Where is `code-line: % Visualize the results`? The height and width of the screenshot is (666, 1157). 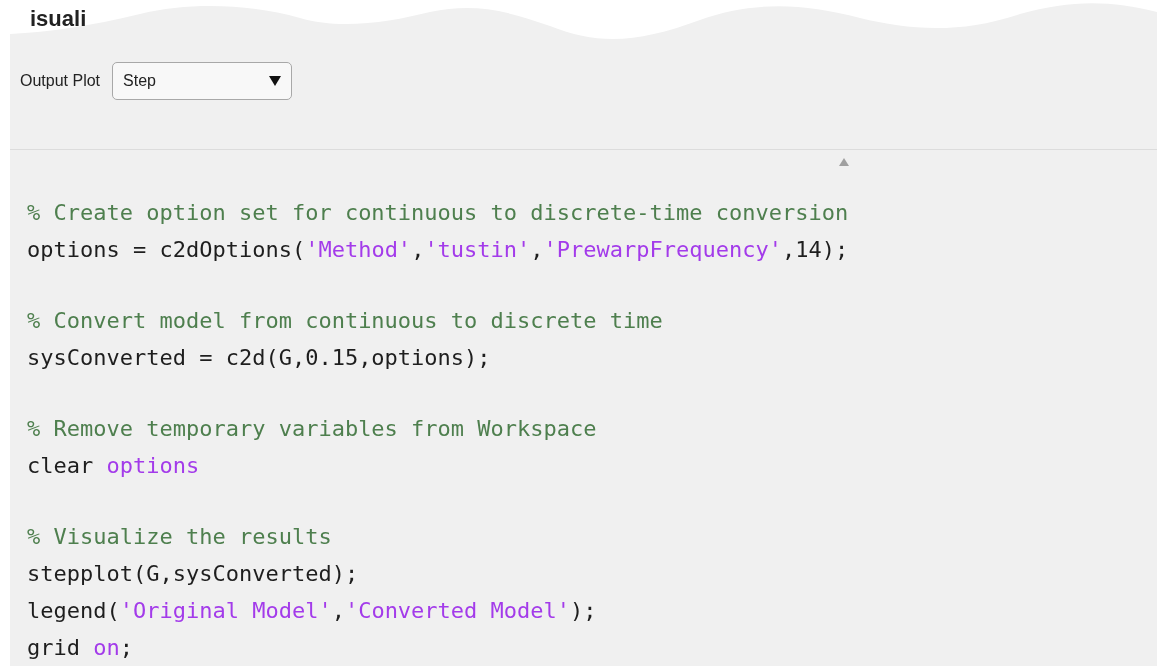
code-line: % Visualize the results is located at coordinates (180, 537).